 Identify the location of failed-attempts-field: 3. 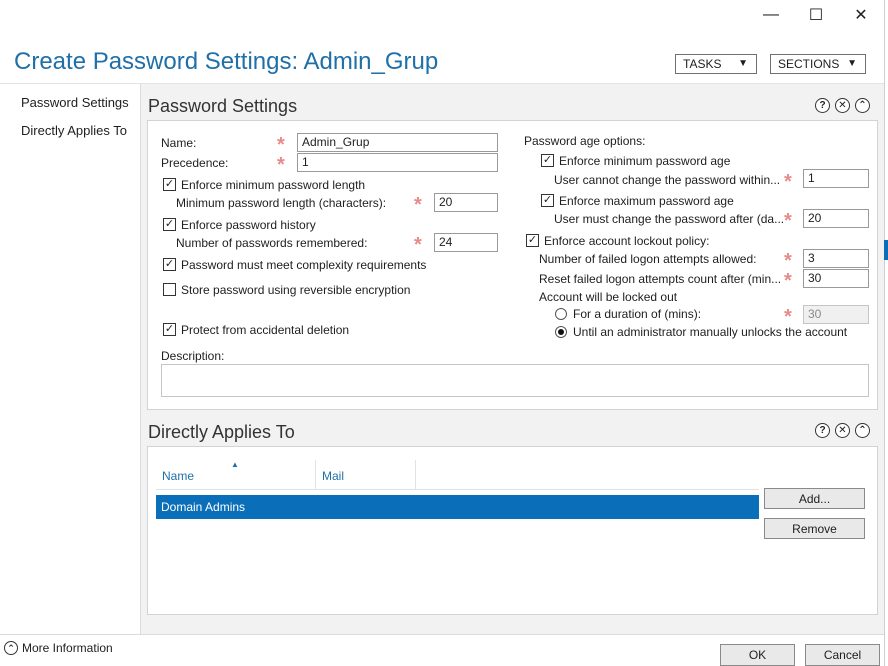
(836, 258).